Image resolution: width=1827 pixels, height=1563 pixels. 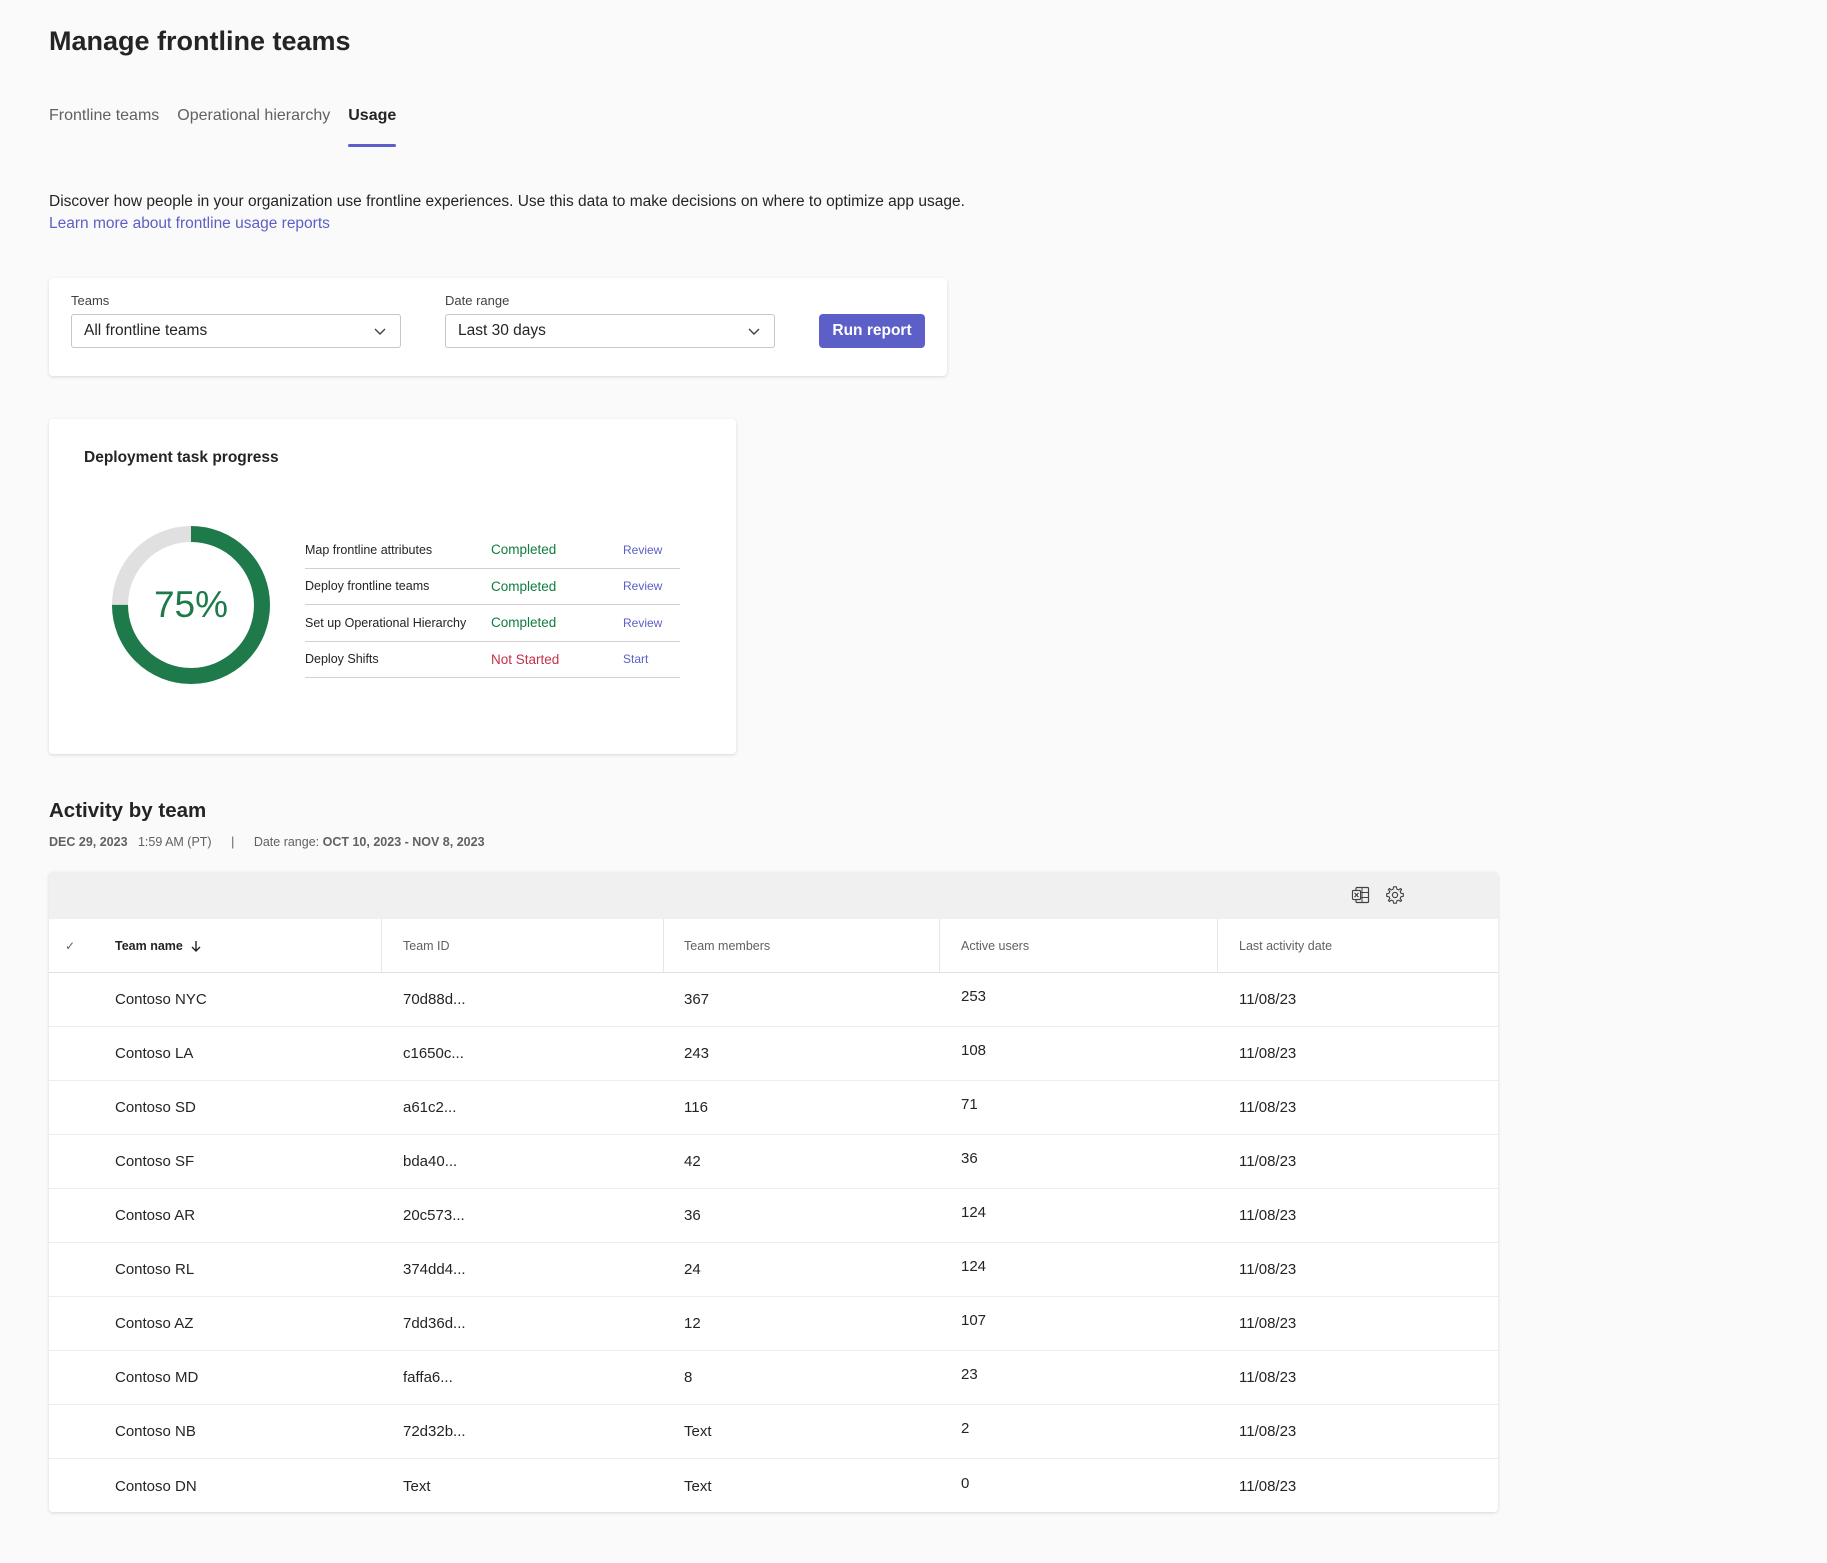 What do you see at coordinates (417, 1486) in the screenshot?
I see `team-id-cell: Text` at bounding box center [417, 1486].